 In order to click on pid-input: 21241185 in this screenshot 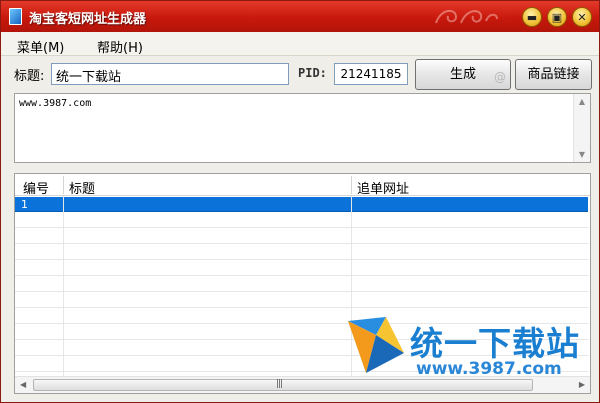, I will do `click(371, 74)`.